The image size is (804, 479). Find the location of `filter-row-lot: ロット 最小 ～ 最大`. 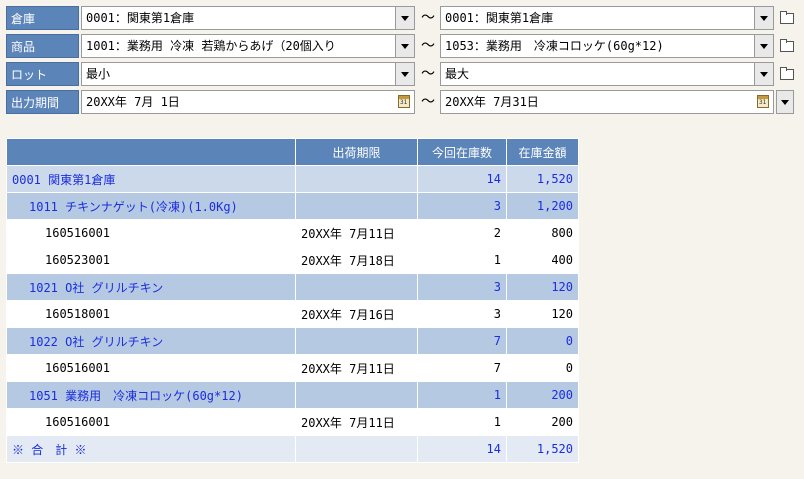

filter-row-lot: ロット 最小 ～ 最大 is located at coordinates (405, 76).